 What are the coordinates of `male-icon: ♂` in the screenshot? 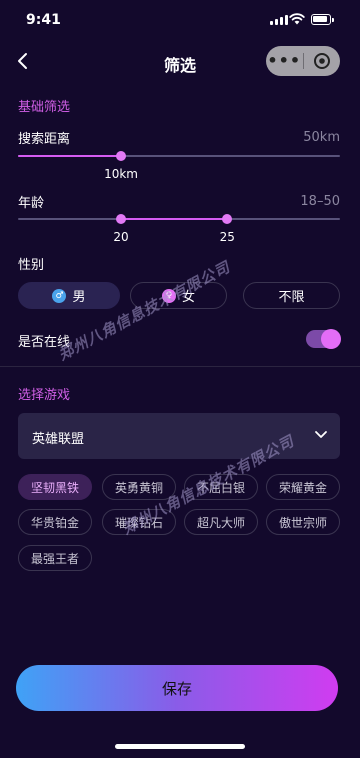 It's located at (59, 295).